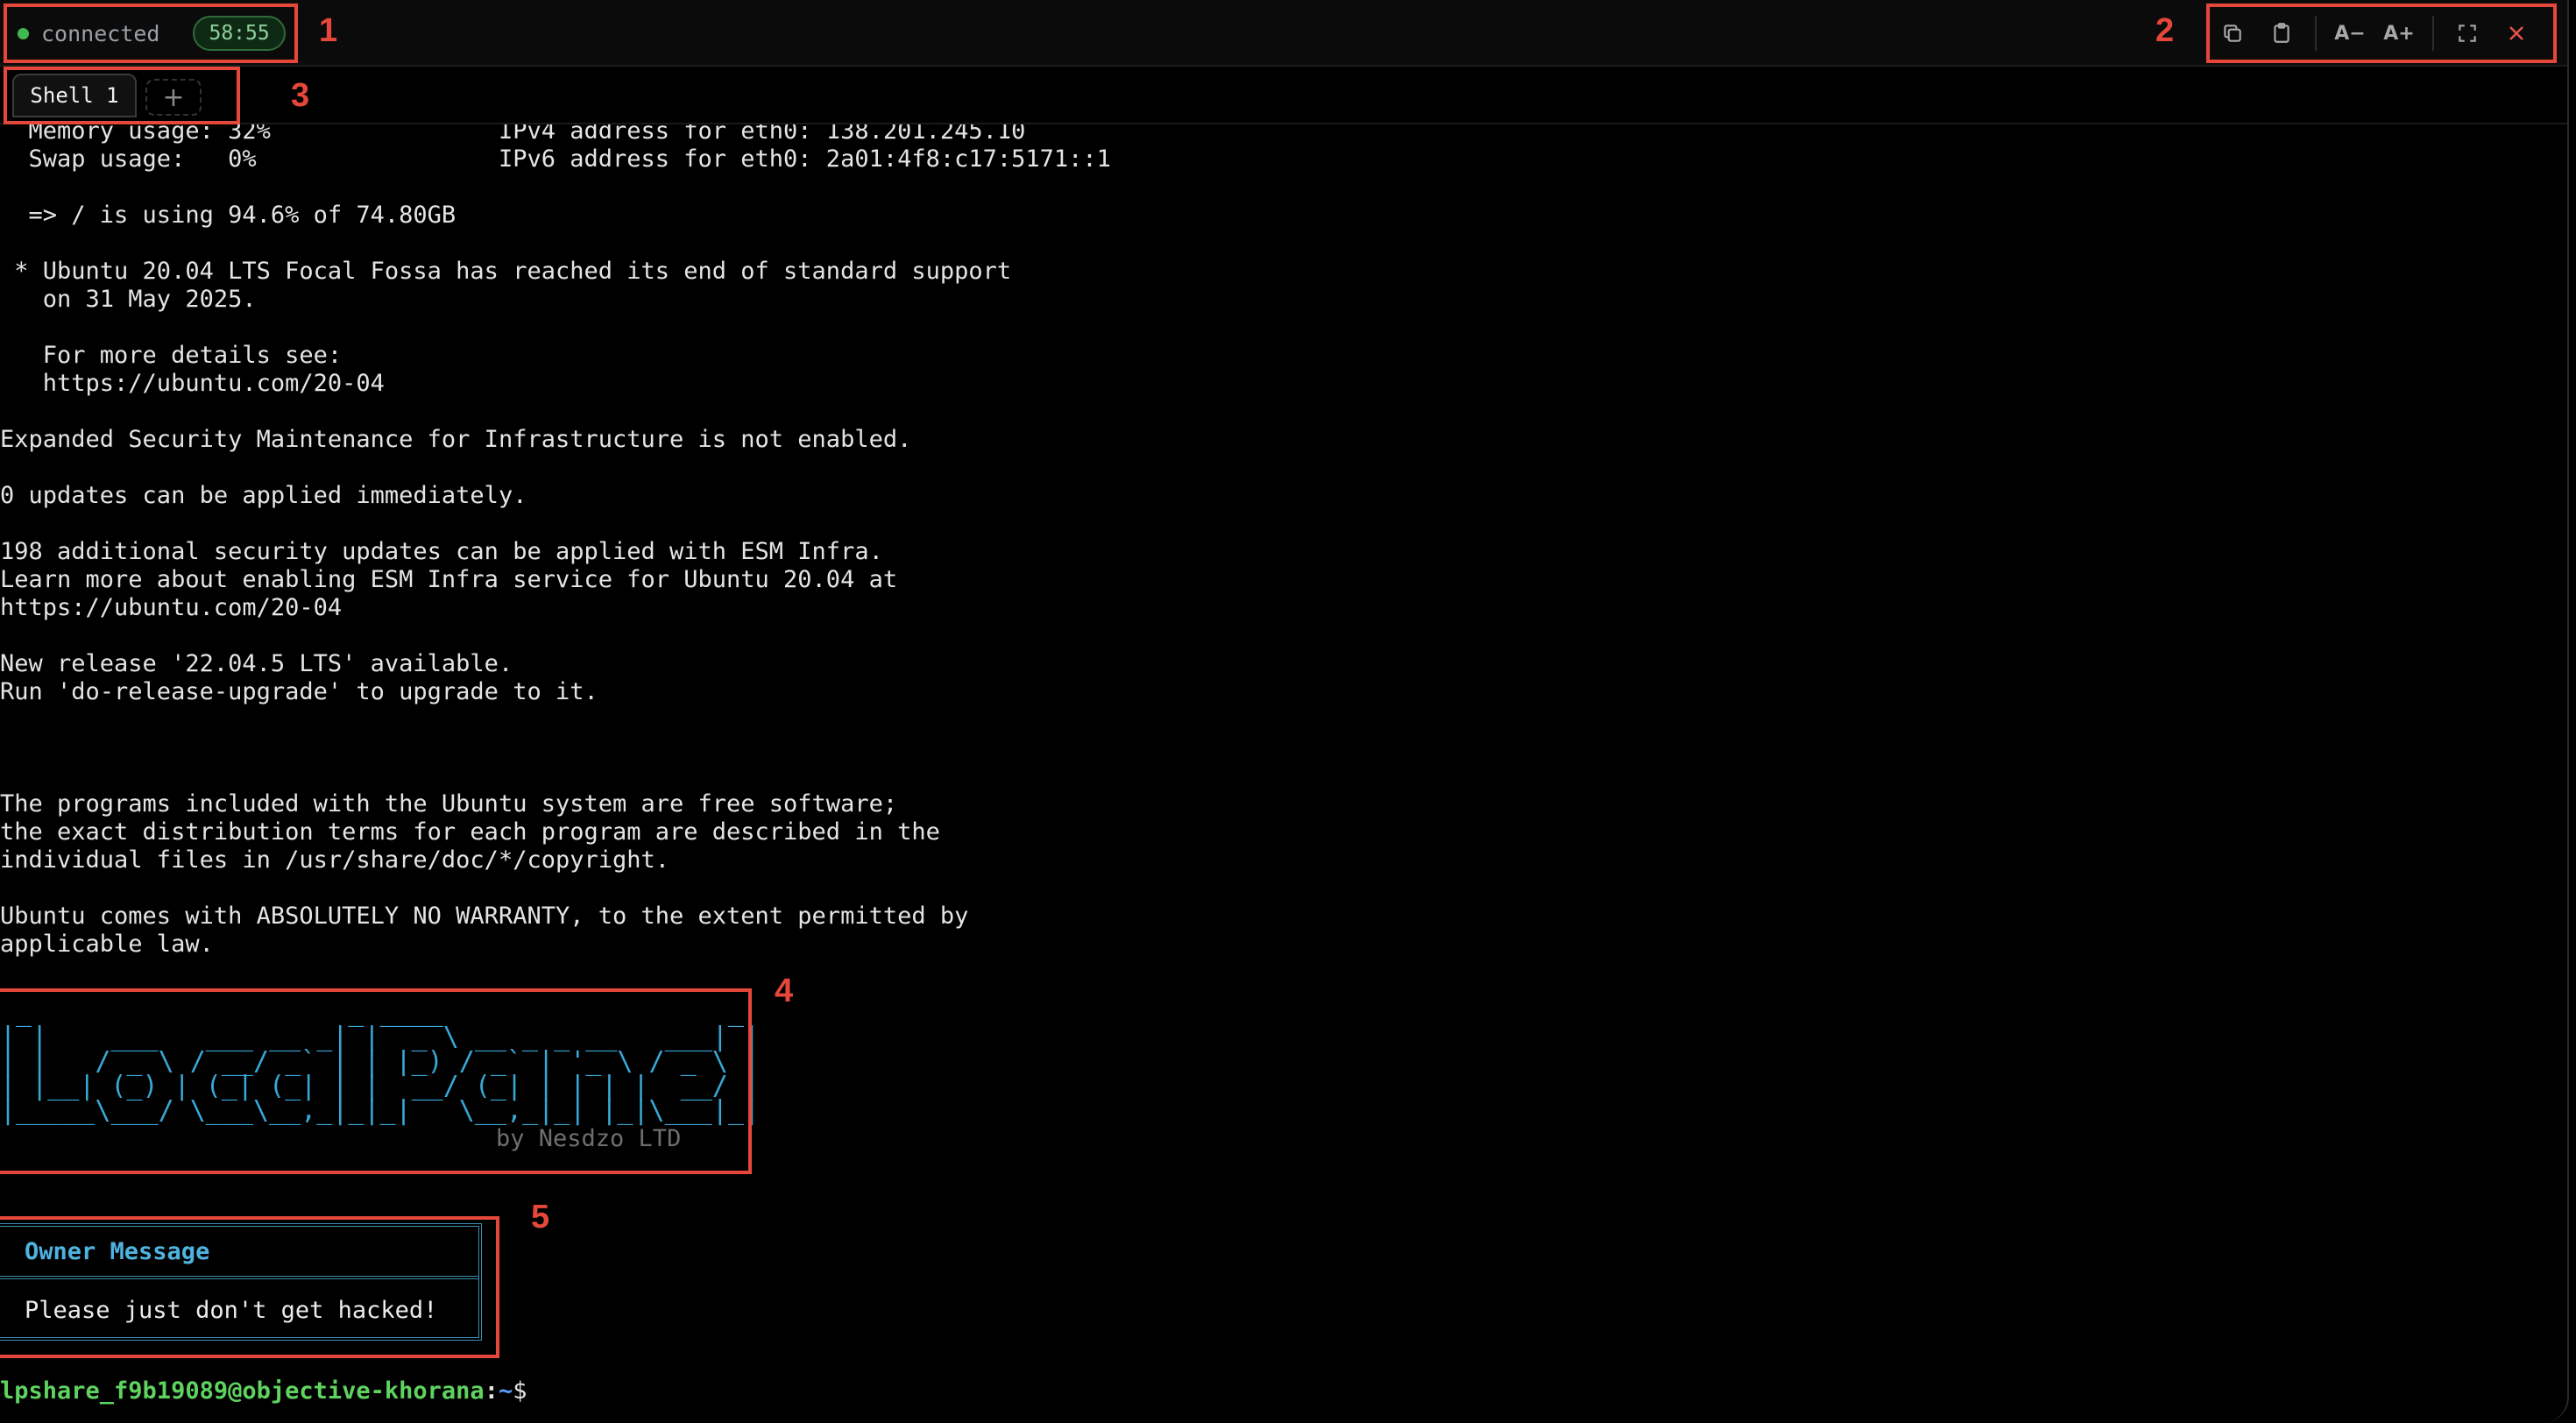  What do you see at coordinates (328, 30) in the screenshot?
I see `annotation-number-1: 1` at bounding box center [328, 30].